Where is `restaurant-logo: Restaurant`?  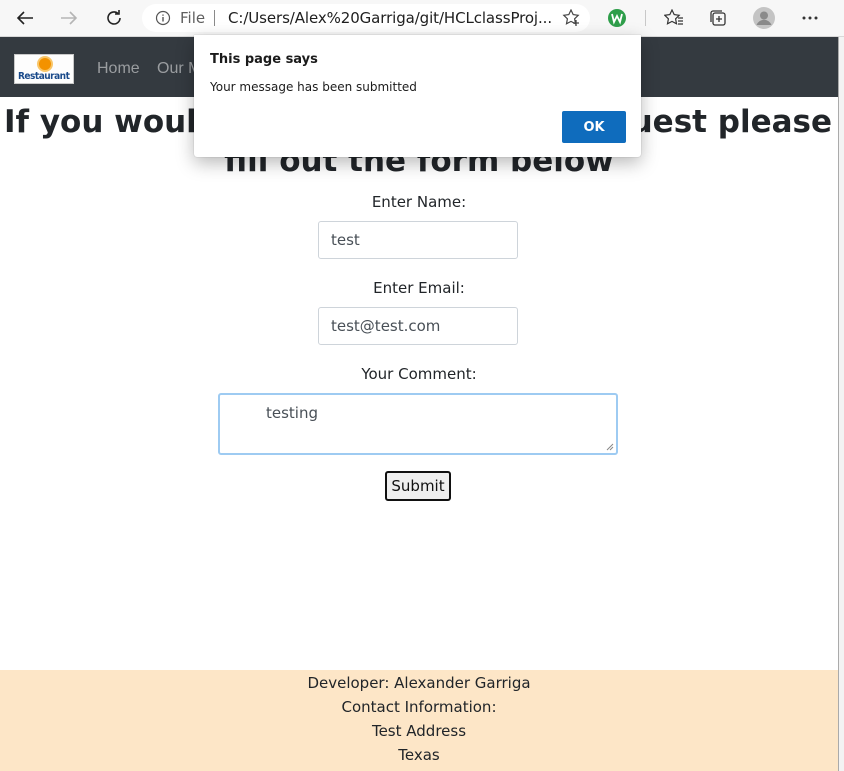
restaurant-logo: Restaurant is located at coordinates (44, 69).